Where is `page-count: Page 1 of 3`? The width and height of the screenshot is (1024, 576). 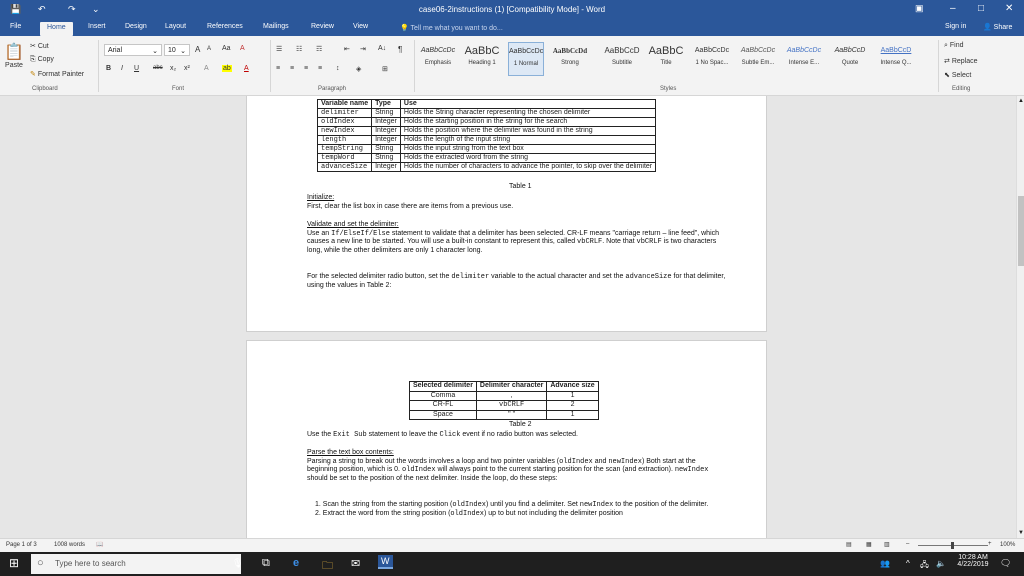
page-count: Page 1 of 3 is located at coordinates (21, 545).